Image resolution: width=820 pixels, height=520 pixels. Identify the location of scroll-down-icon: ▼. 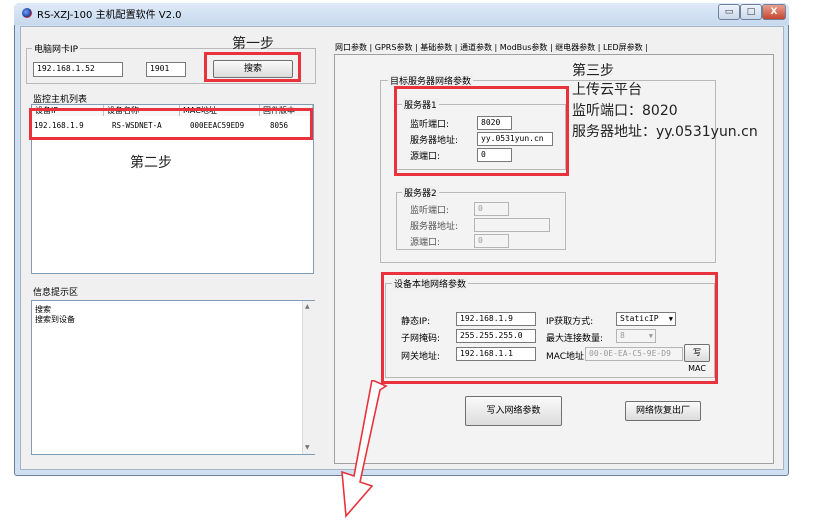
(307, 447).